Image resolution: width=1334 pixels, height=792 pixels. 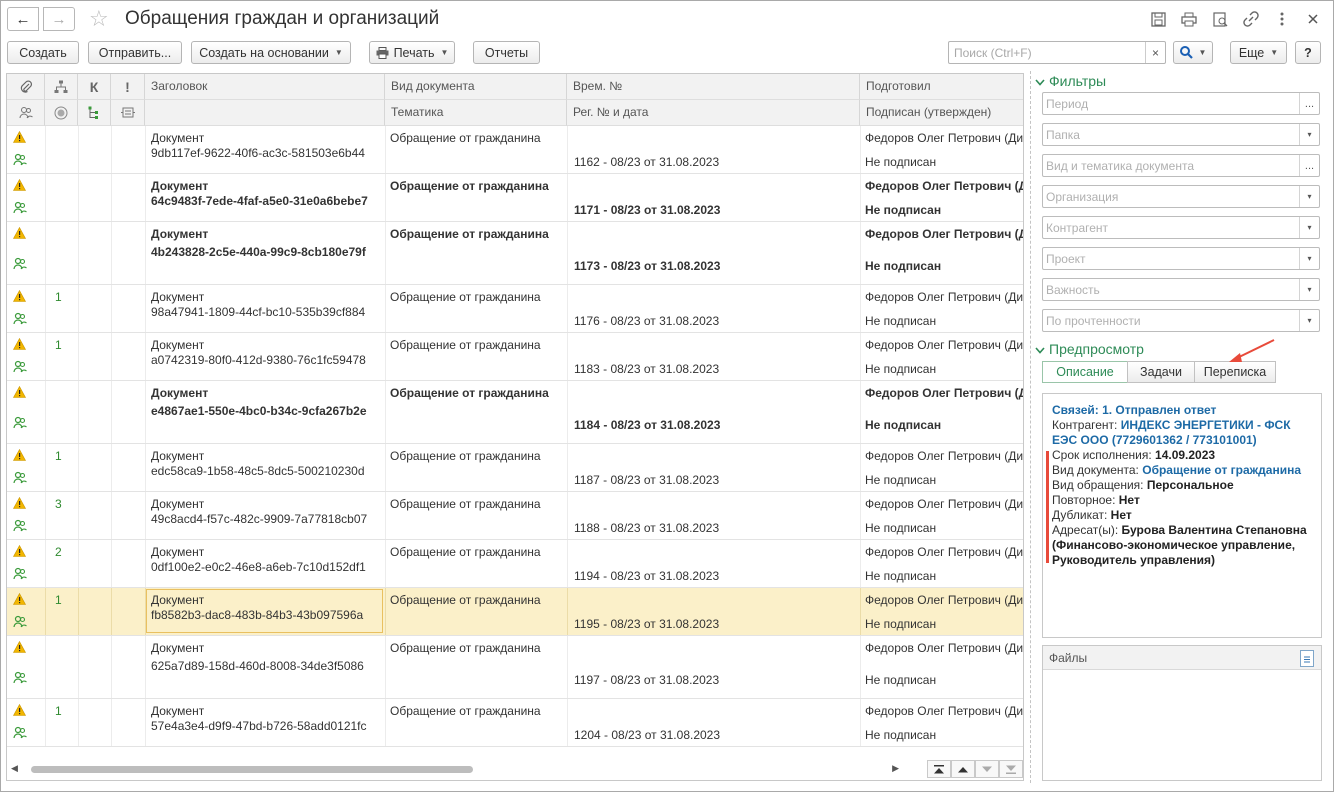 I want to click on duplicate-value: Нет, so click(x=1121, y=515).